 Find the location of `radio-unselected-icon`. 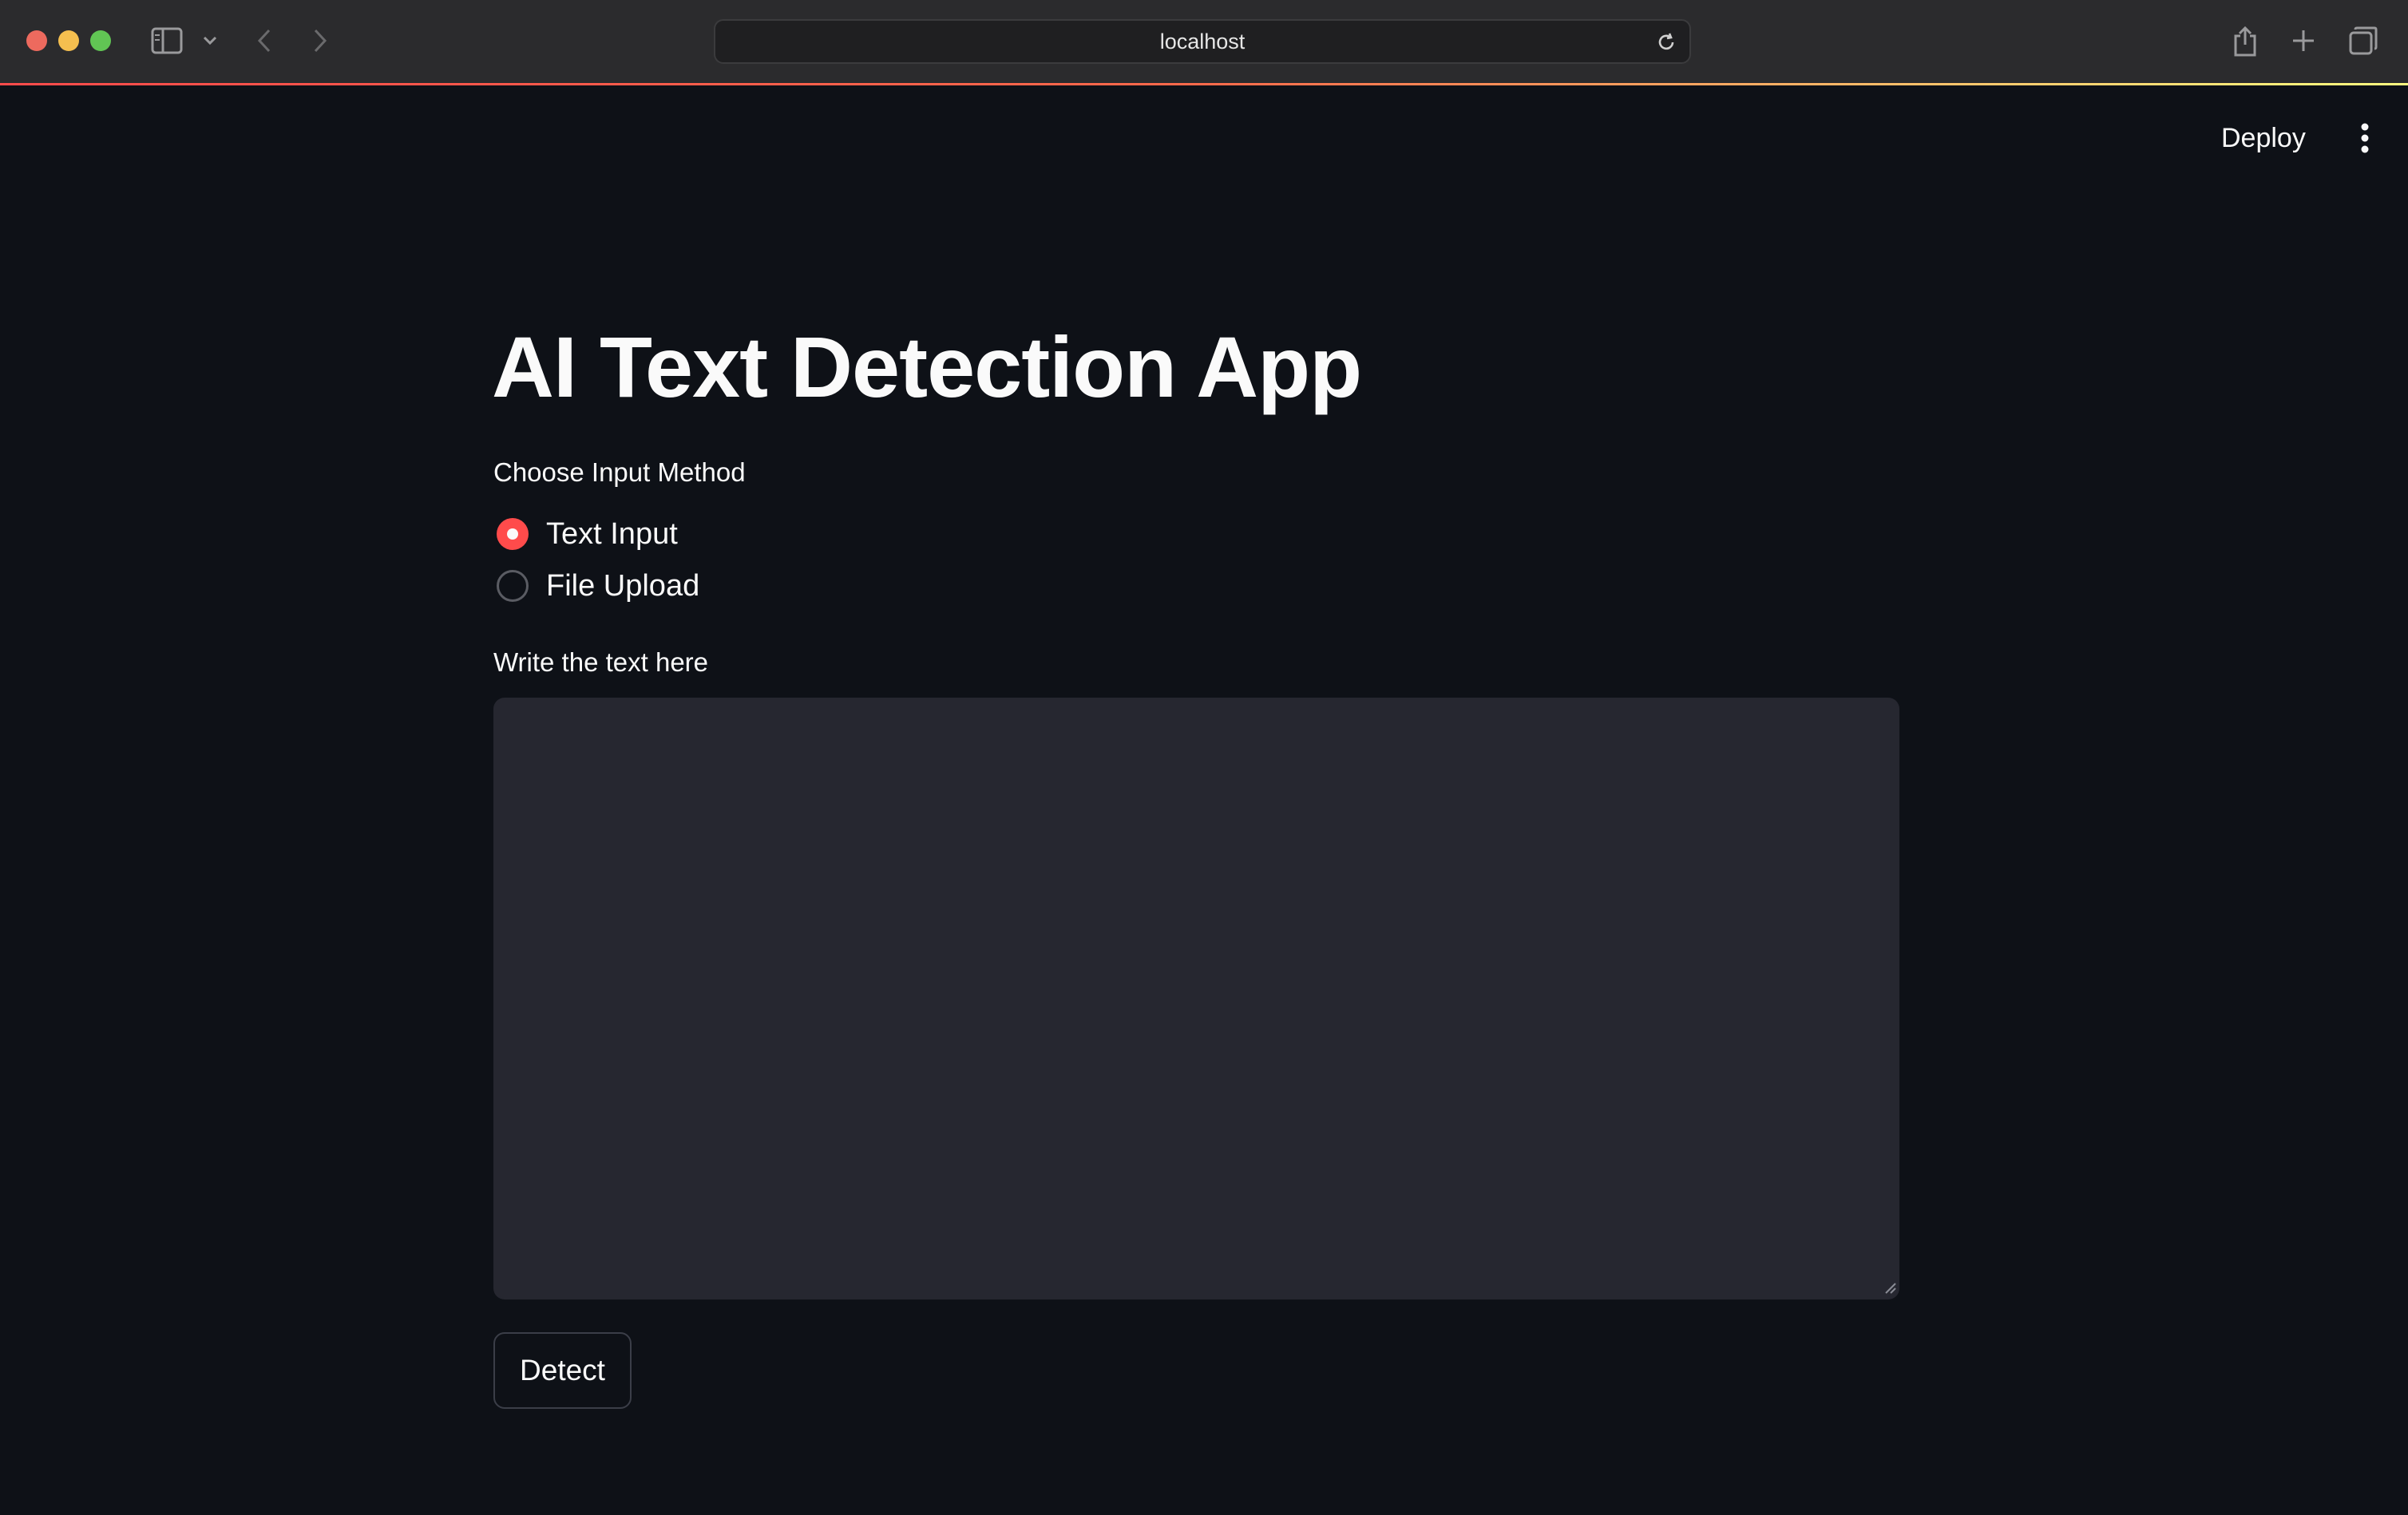

radio-unselected-icon is located at coordinates (513, 586).